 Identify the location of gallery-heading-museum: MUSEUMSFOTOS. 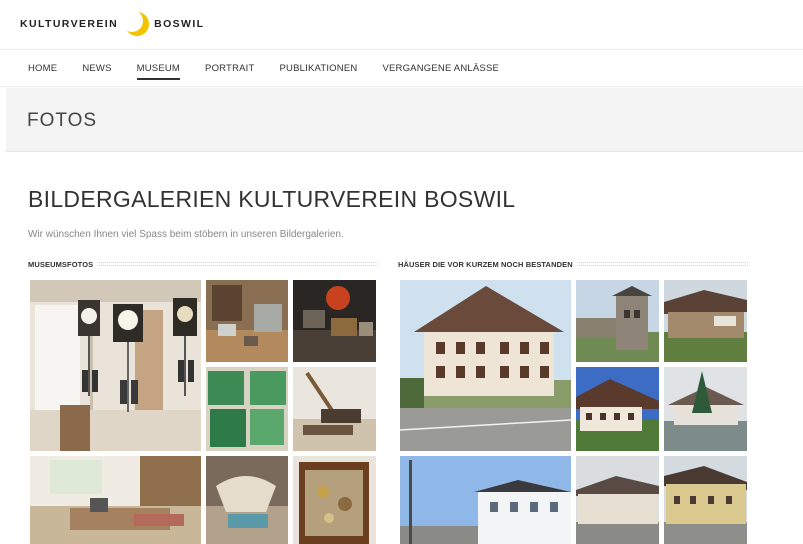
(203, 264).